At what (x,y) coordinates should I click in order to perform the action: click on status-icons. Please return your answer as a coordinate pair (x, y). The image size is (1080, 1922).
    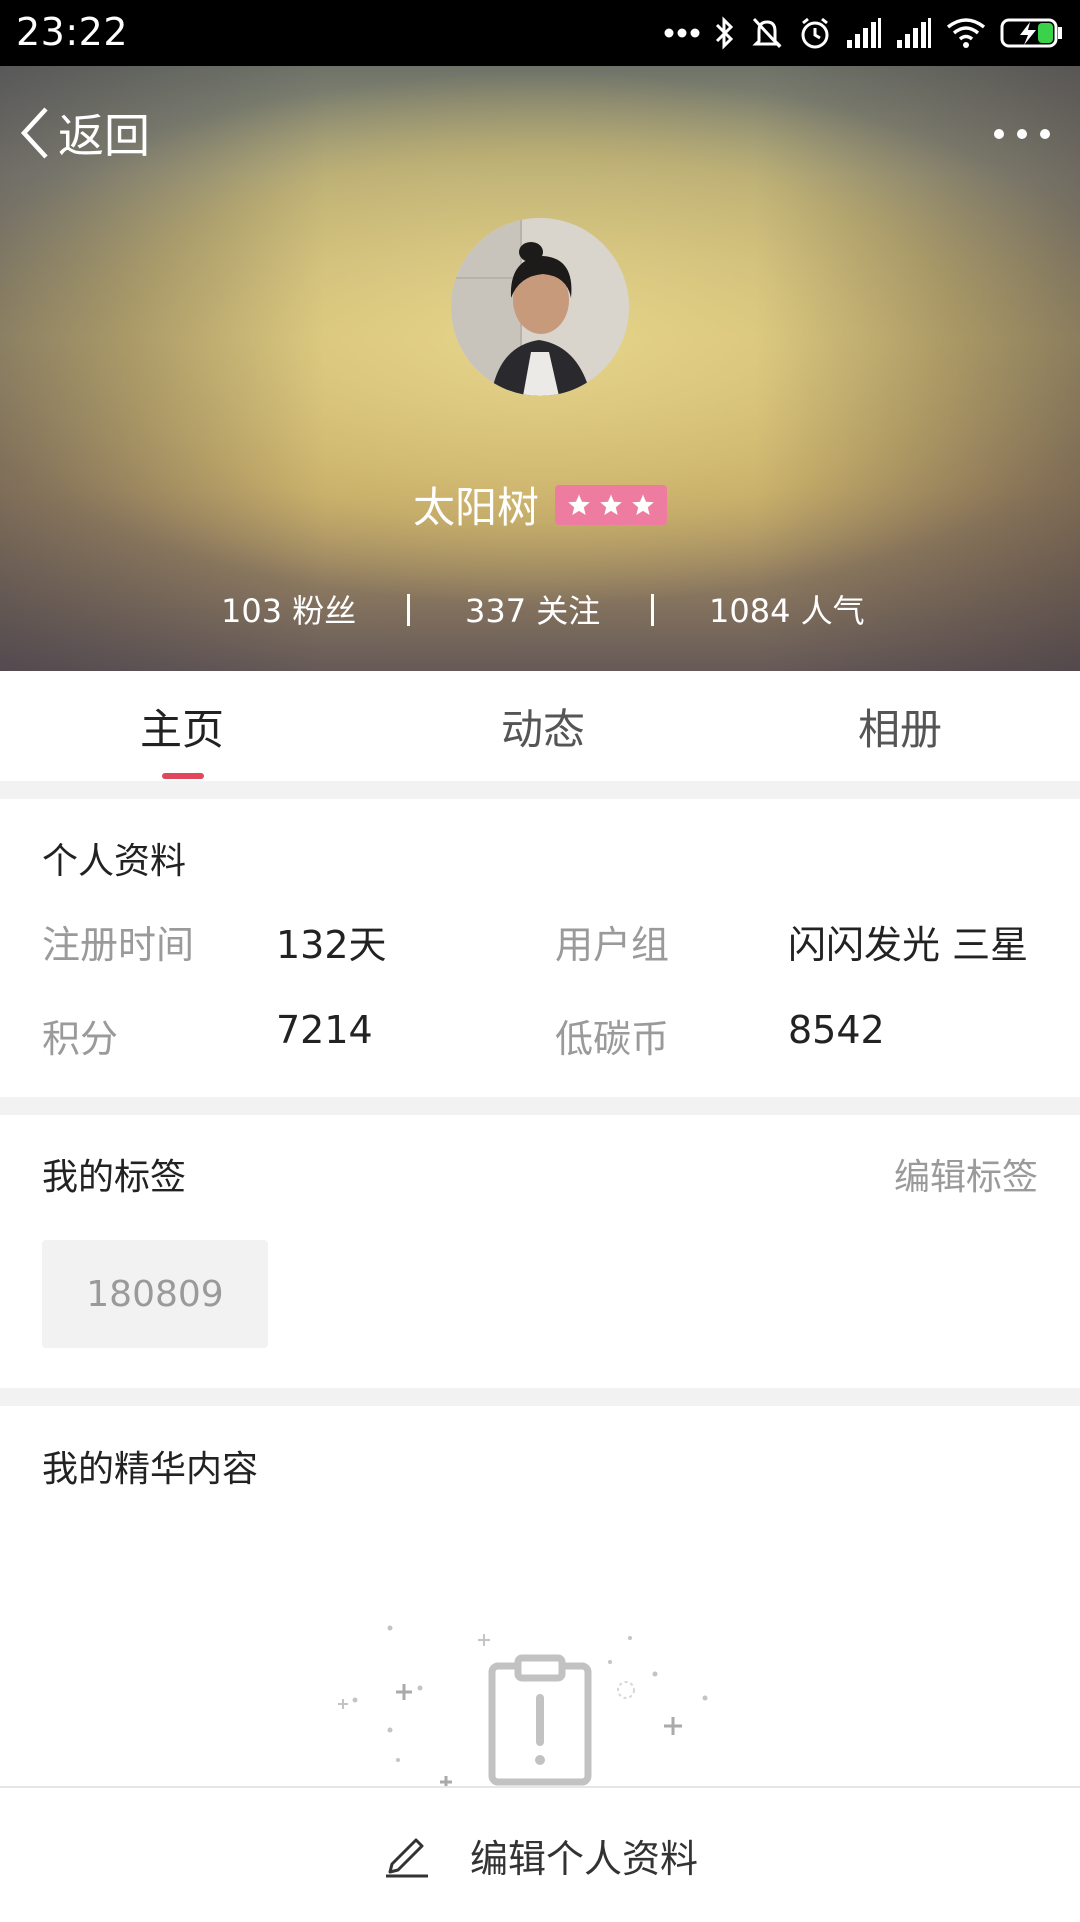
    Looking at the image, I should click on (864, 33).